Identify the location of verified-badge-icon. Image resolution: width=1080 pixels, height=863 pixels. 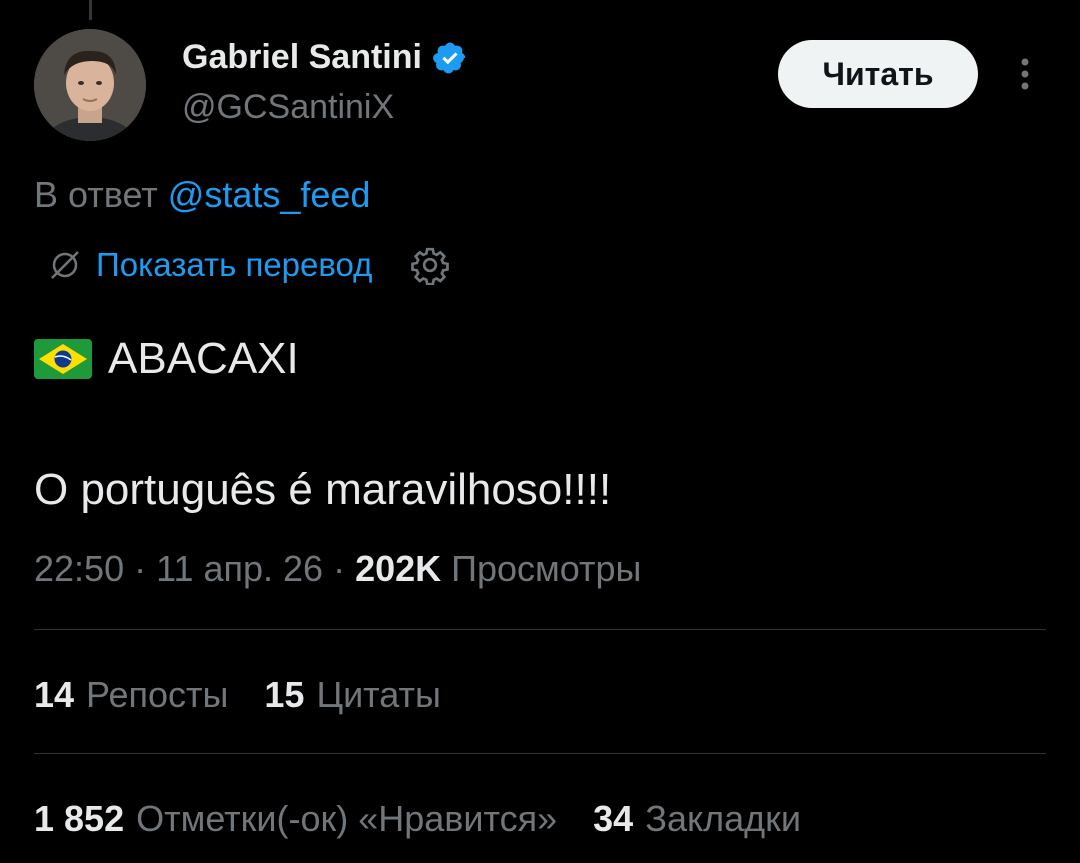
(450, 58).